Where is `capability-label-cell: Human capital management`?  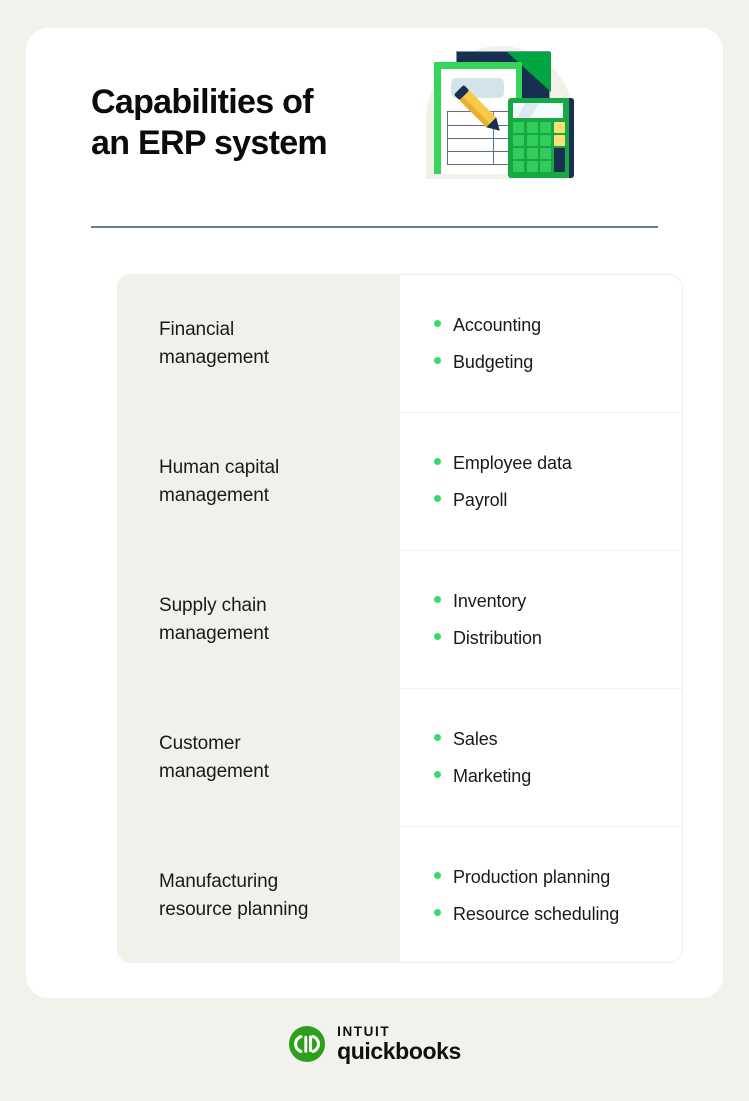 capability-label-cell: Human capital management is located at coordinates (259, 481).